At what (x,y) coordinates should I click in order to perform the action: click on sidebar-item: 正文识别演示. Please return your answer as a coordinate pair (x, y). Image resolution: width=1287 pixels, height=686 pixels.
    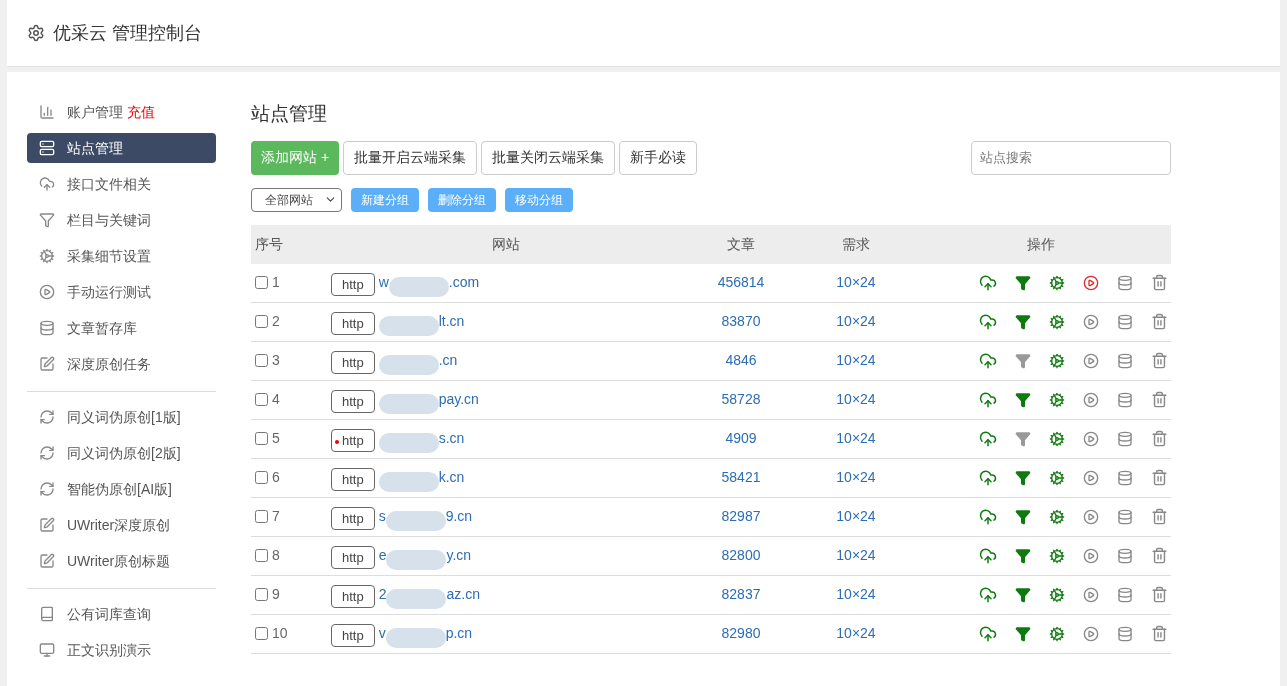
    Looking at the image, I should click on (121, 650).